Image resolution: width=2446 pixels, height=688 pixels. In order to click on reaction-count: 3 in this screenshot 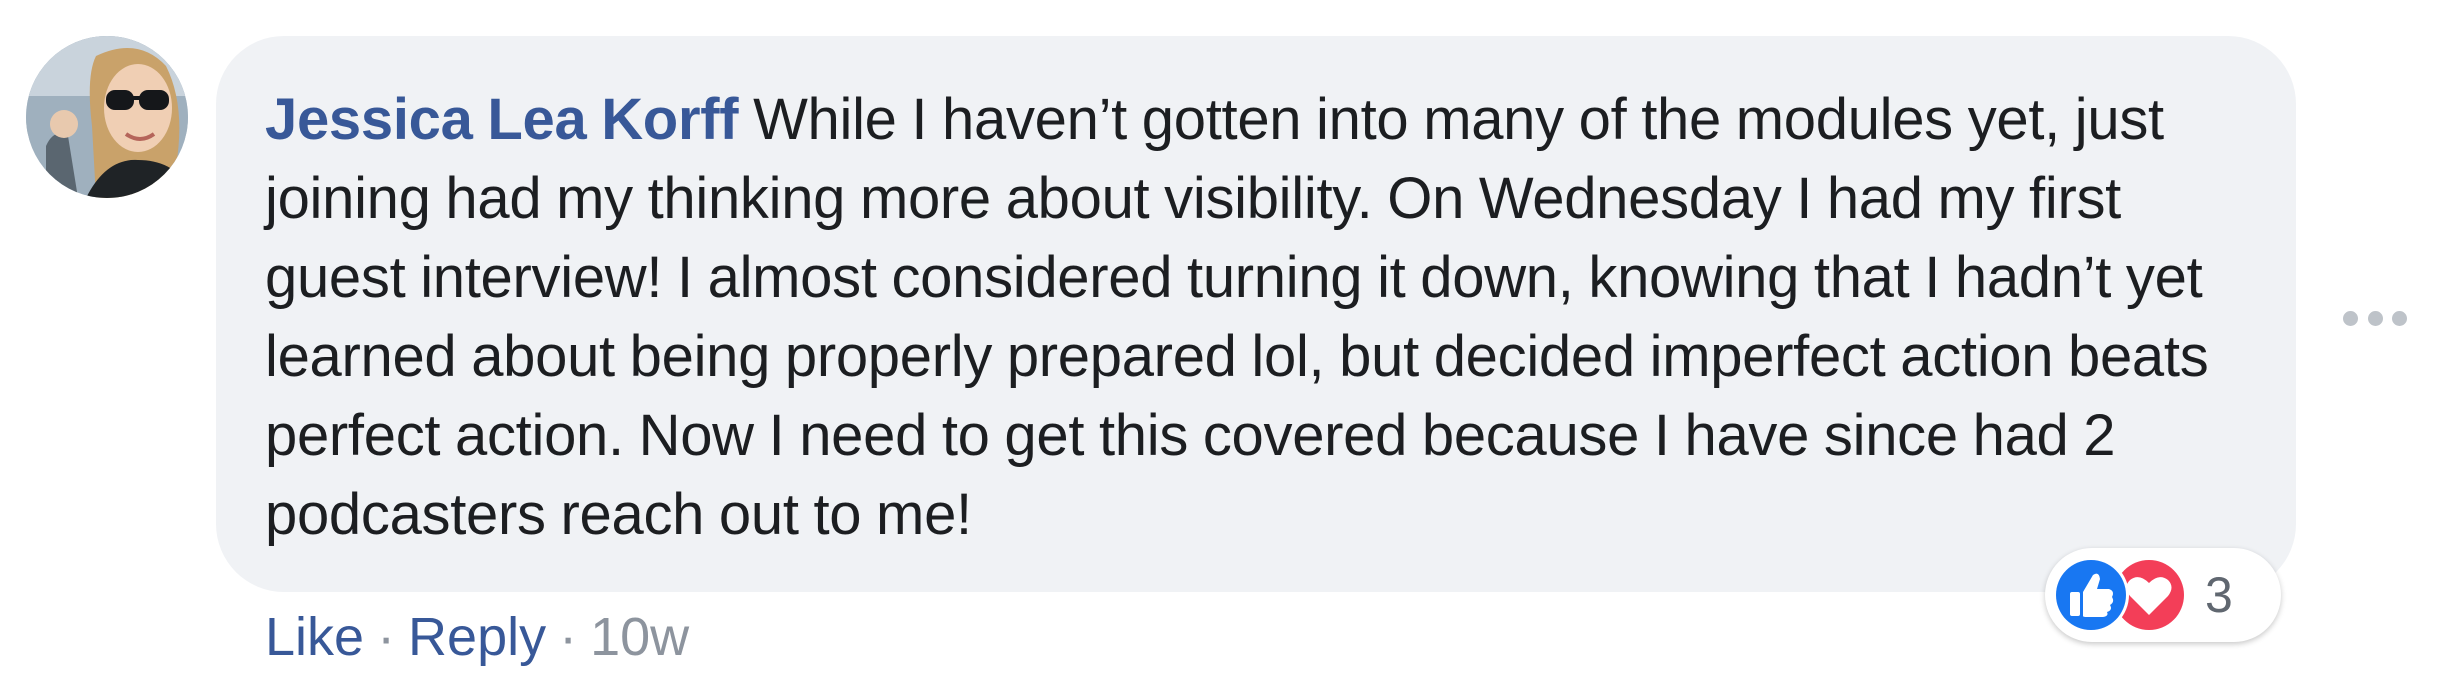, I will do `click(2219, 595)`.